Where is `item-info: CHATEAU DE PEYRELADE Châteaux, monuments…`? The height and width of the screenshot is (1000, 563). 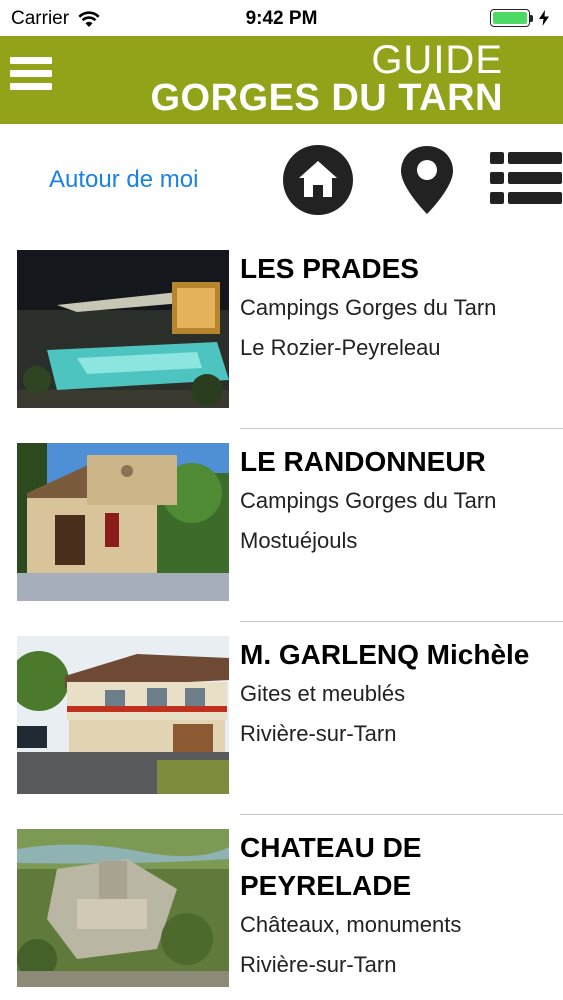
item-info: CHATEAU DE PEYRELADE Châteaux, monuments… is located at coordinates (395, 907).